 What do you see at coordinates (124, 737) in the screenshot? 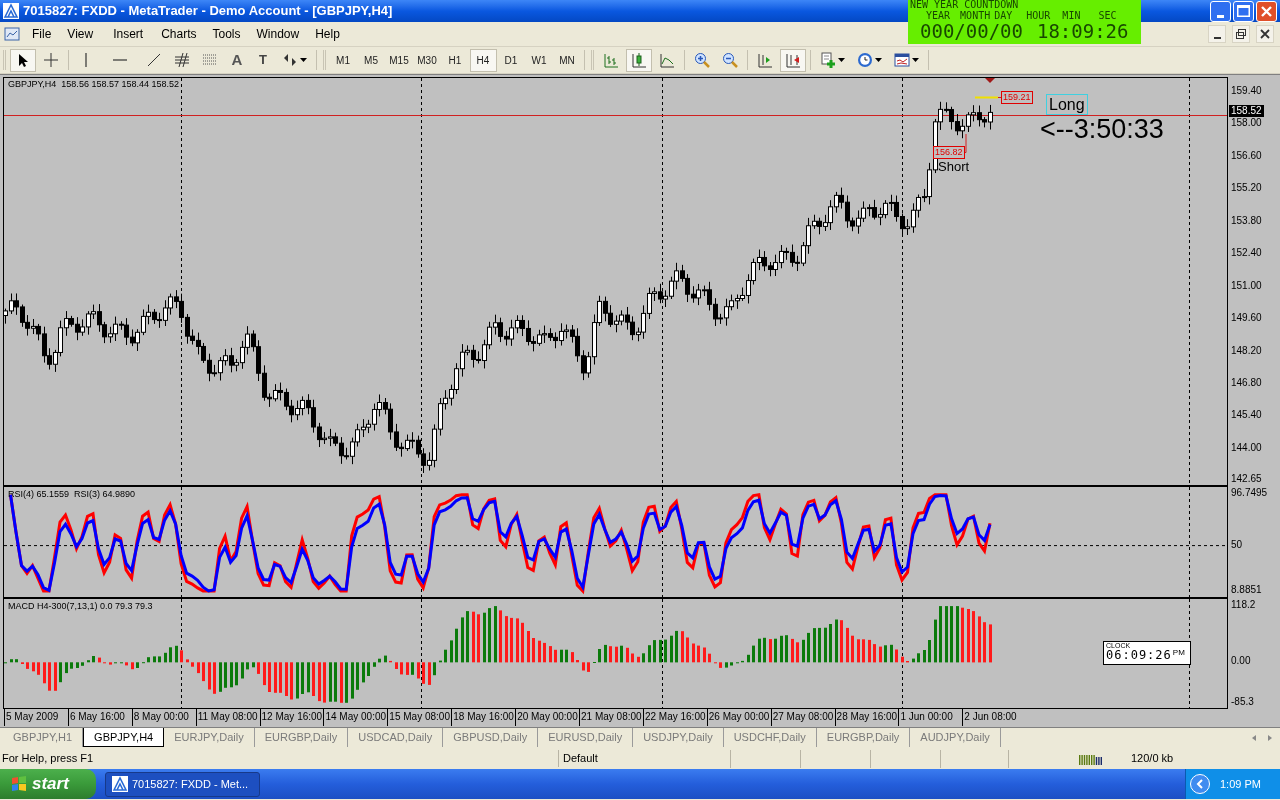
I see `chart-tab: GBPJPY,H4` at bounding box center [124, 737].